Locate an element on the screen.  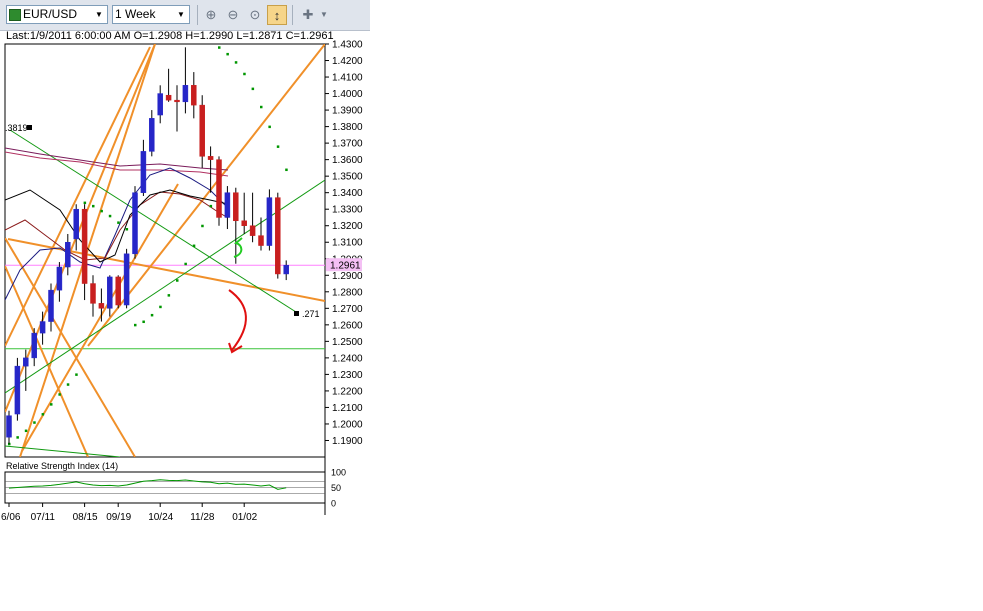
x-tick-label: 11/28 is located at coordinates (202, 517).